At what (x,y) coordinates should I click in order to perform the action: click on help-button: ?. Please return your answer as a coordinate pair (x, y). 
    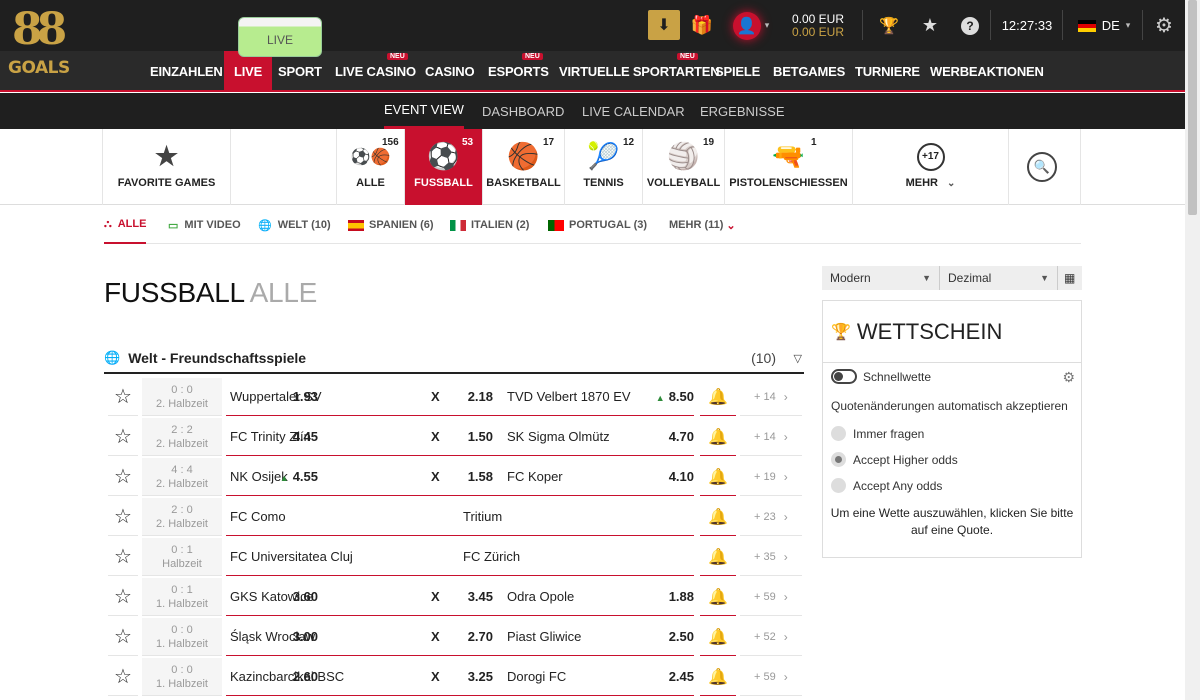
    Looking at the image, I should click on (970, 25).